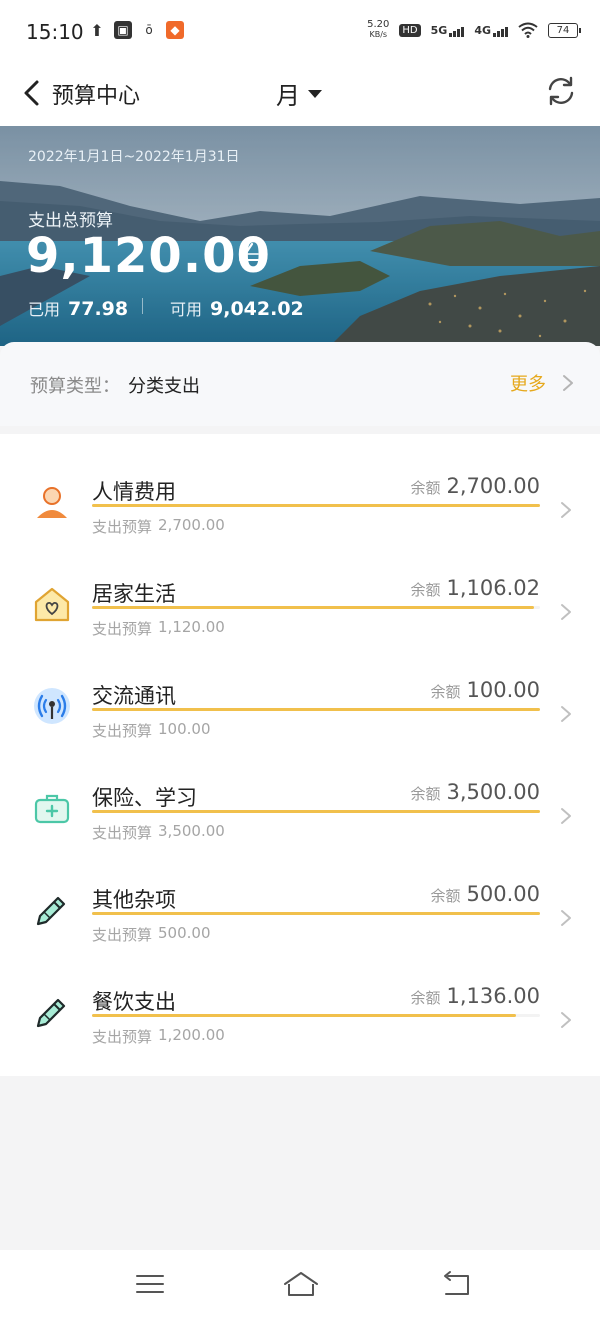 This screenshot has height=1320, width=600. Describe the element at coordinates (288, 96) in the screenshot. I see `period-value: 月` at that location.